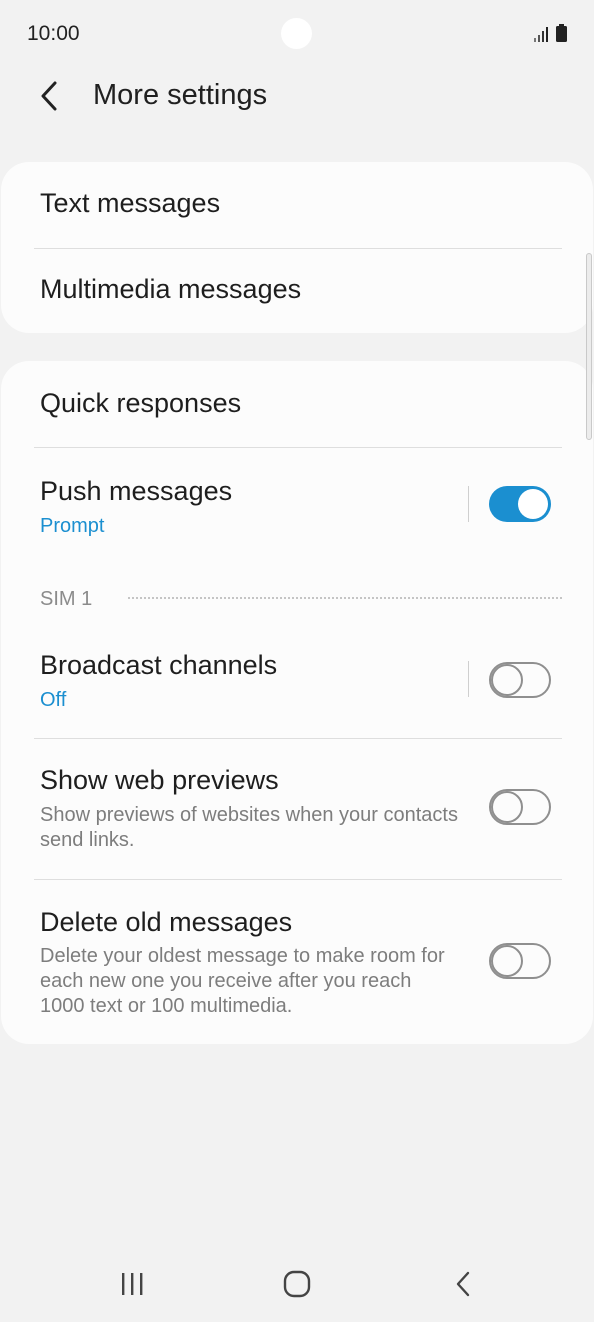 Image resolution: width=594 pixels, height=1322 pixels. What do you see at coordinates (297, 503) in the screenshot?
I see `push-messages-item: Push messages Prompt` at bounding box center [297, 503].